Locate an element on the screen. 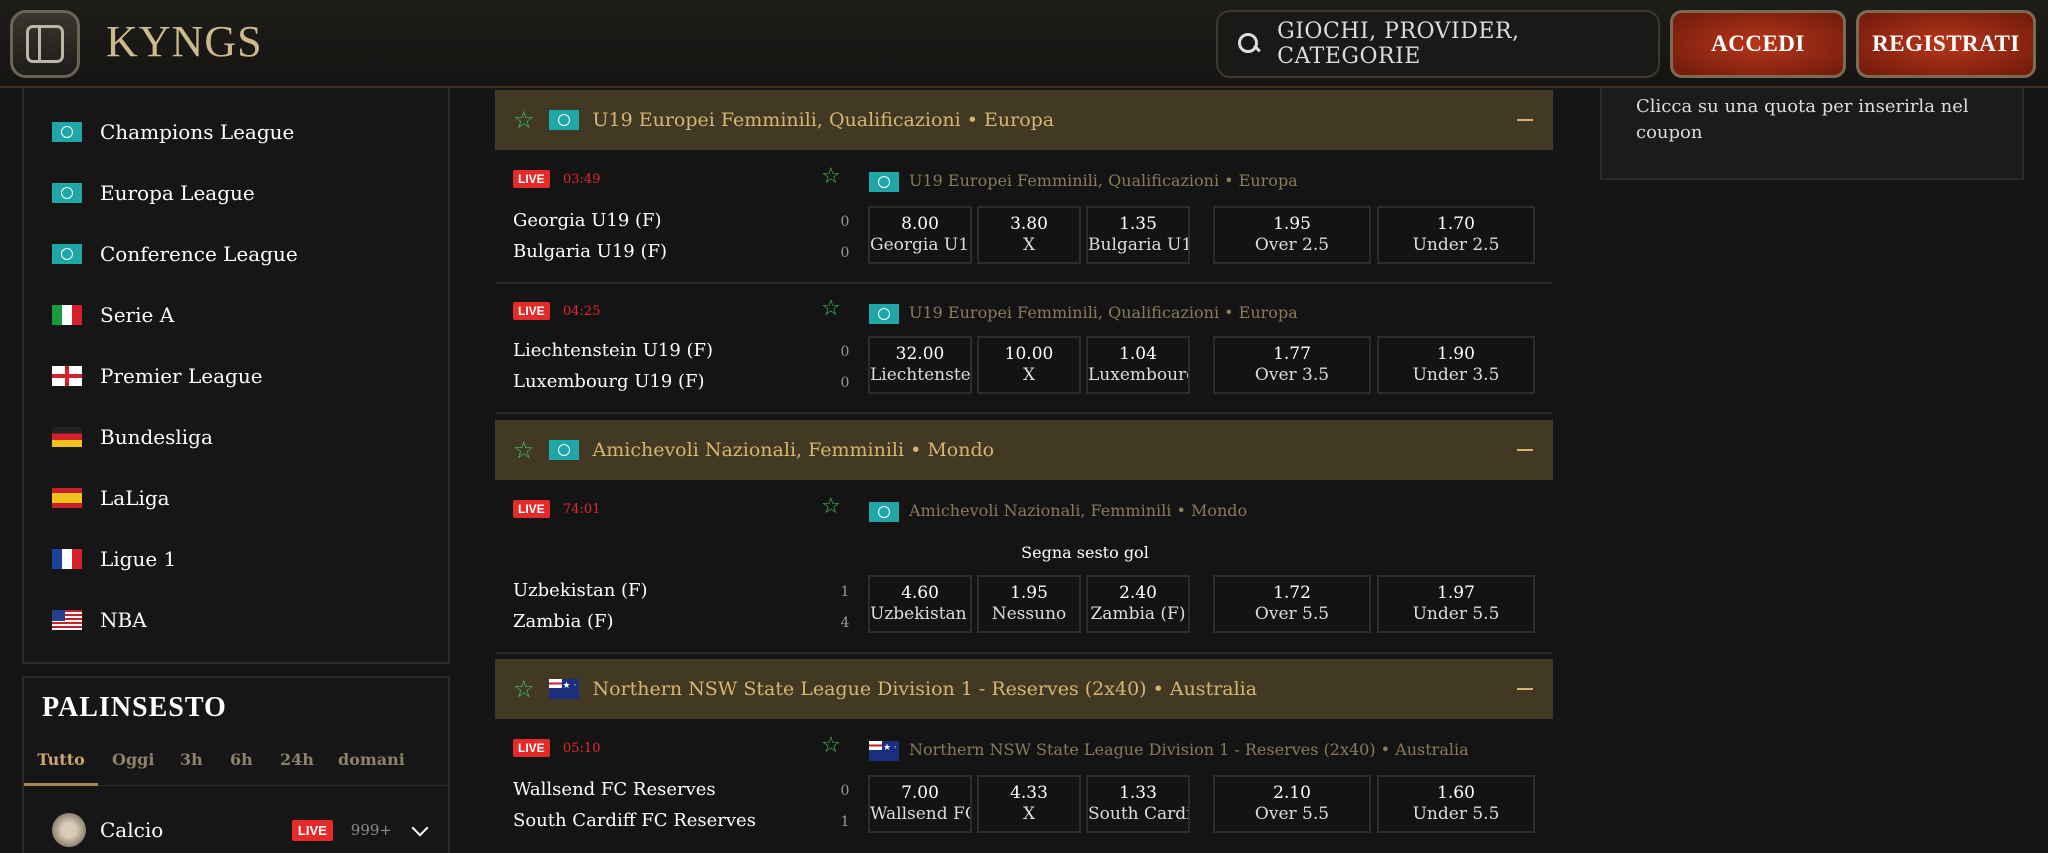 The height and width of the screenshot is (853, 2048). home-team: Georgia U19 (F) is located at coordinates (587, 220).